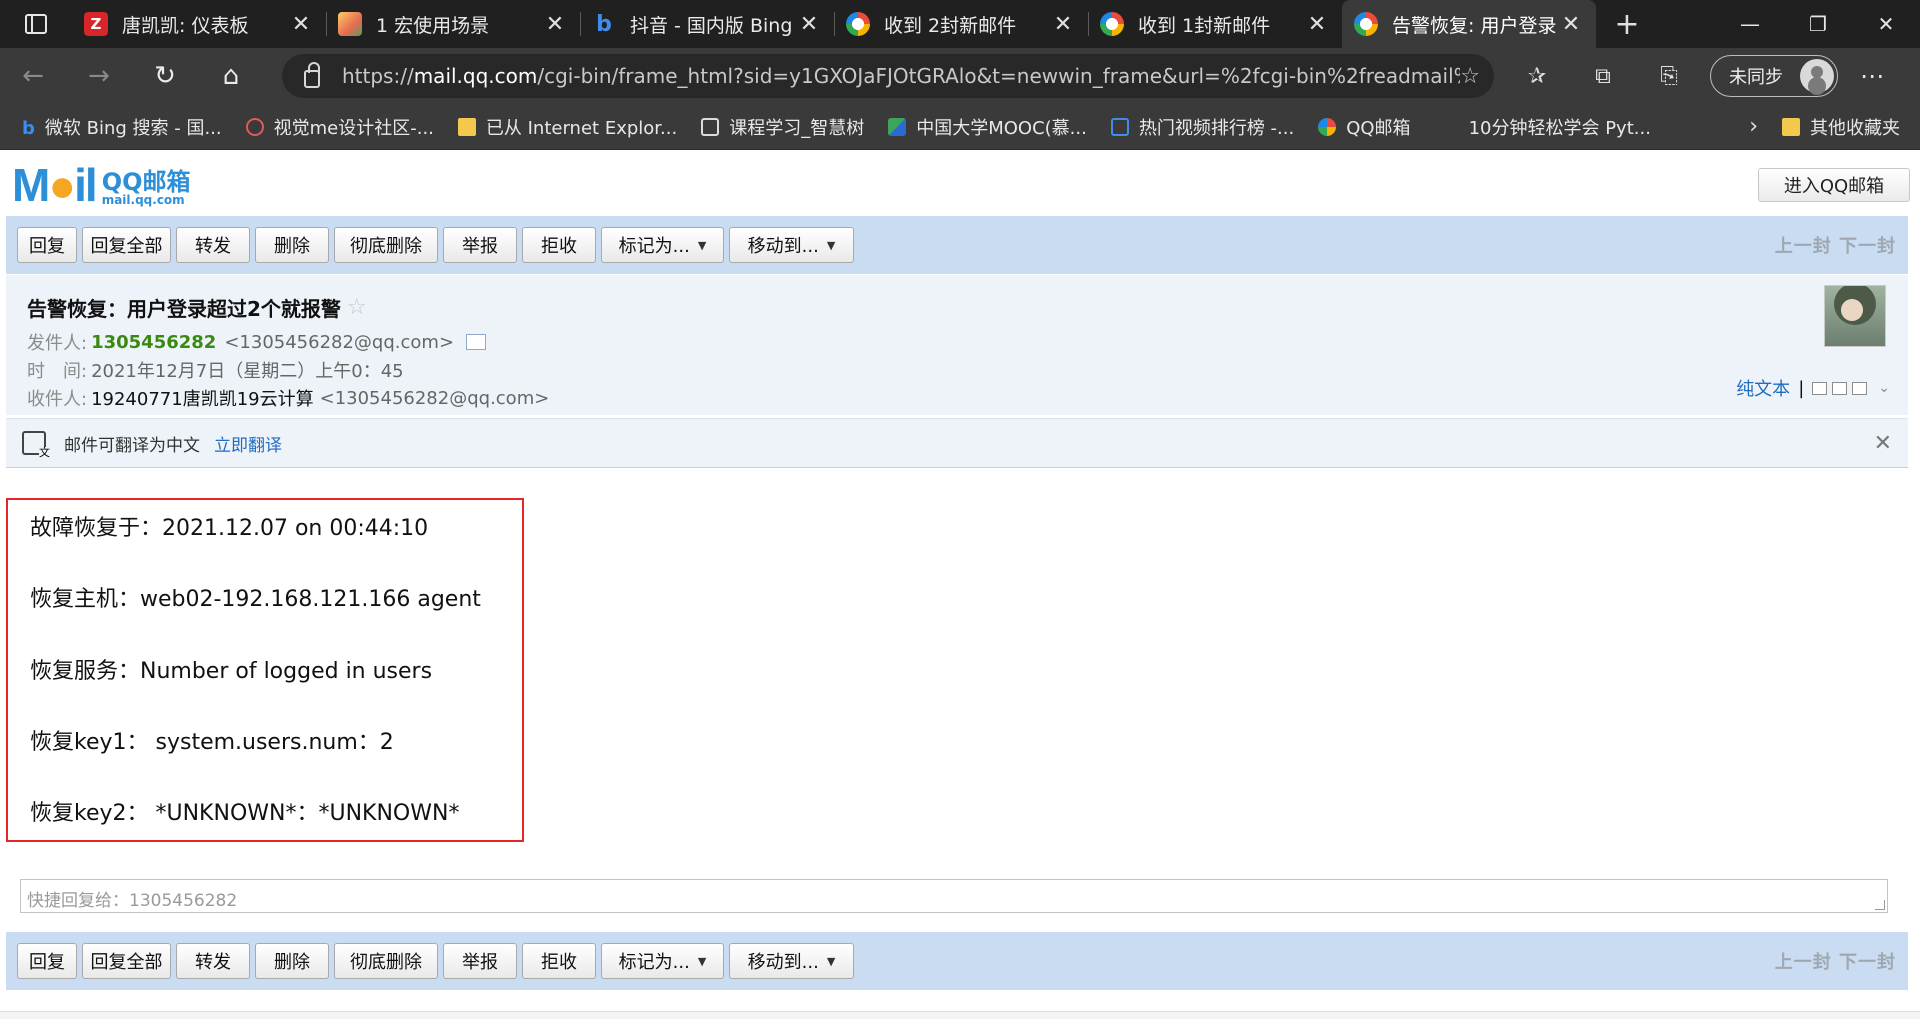 This screenshot has width=1920, height=1019. What do you see at coordinates (782, 127) in the screenshot?
I see `favorite-zhihuishu: 课程学习_智慧树` at bounding box center [782, 127].